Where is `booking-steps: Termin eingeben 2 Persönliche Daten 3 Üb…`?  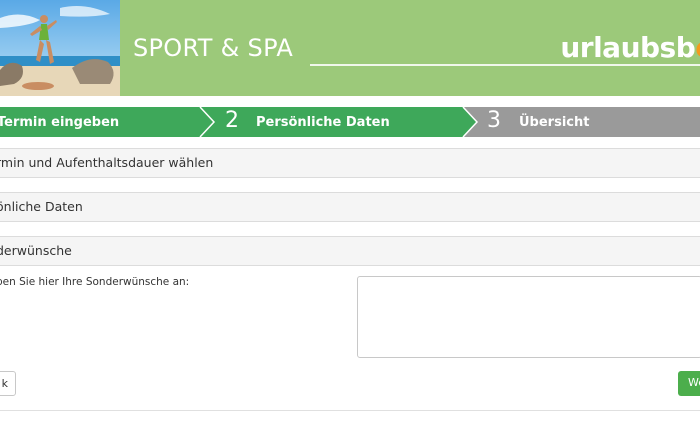 booking-steps: Termin eingeben 2 Persönliche Daten 3 Üb… is located at coordinates (350, 122).